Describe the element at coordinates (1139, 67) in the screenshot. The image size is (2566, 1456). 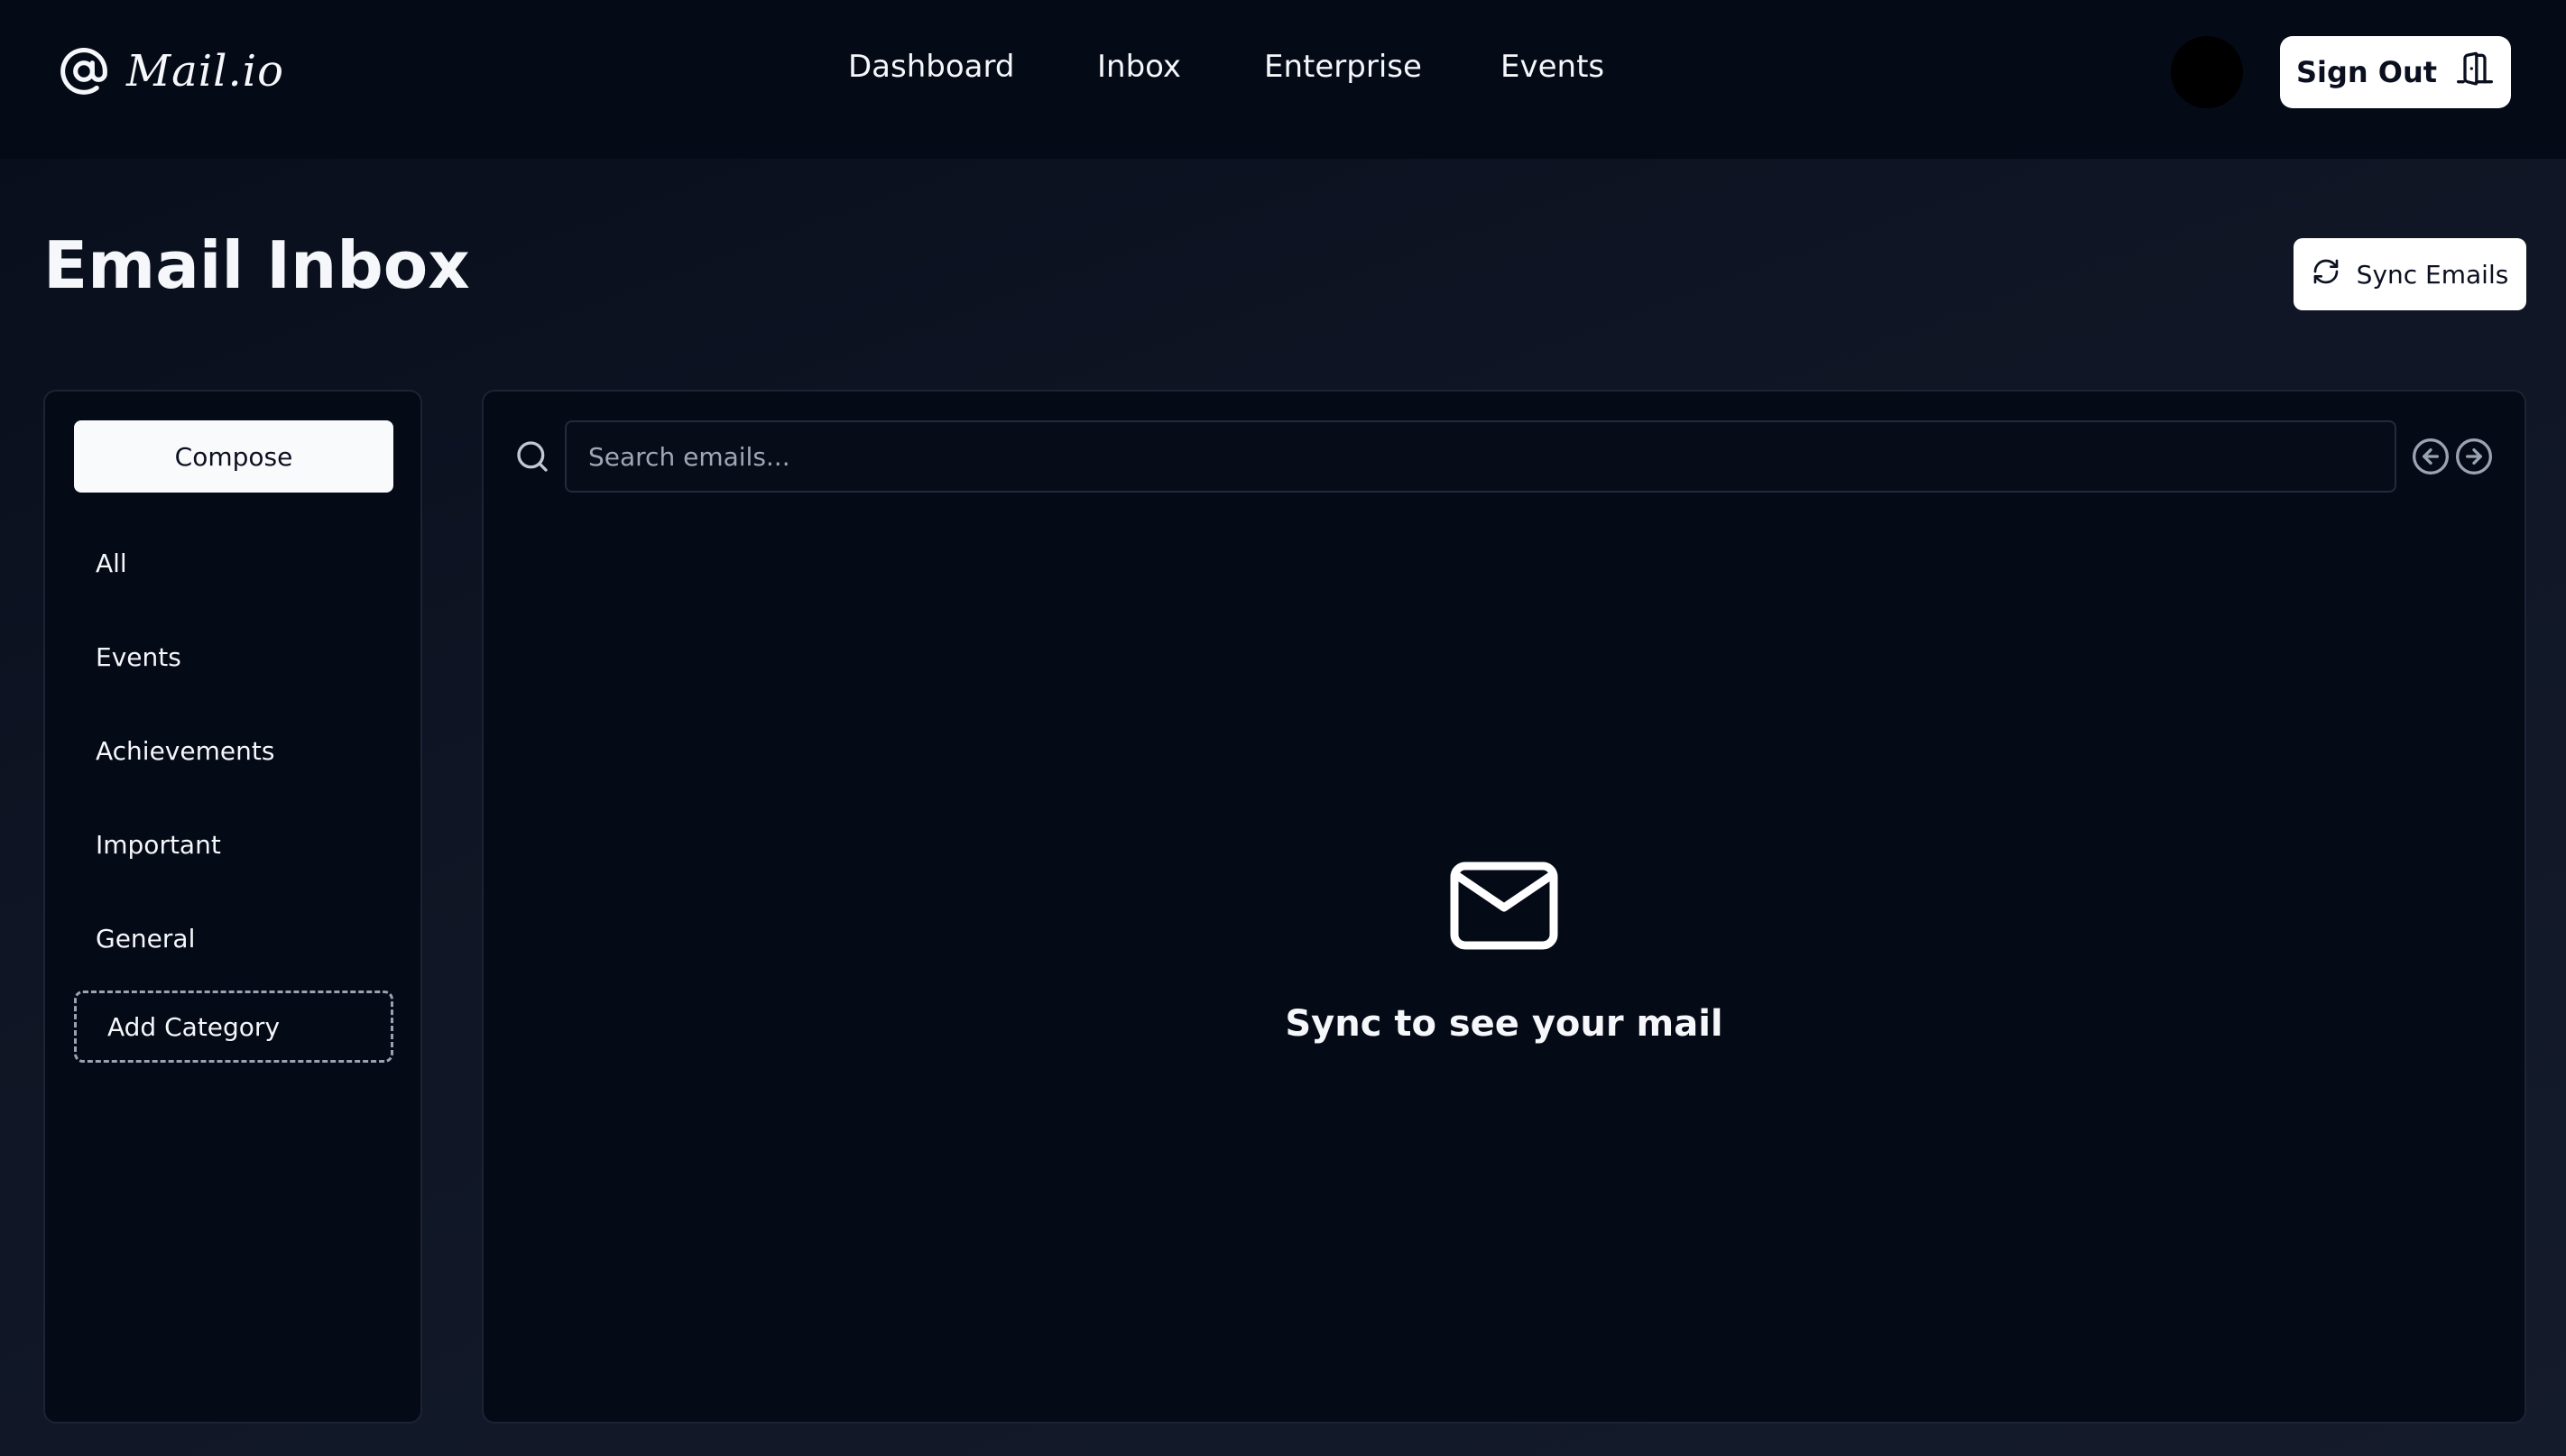
I see `nav-link-inbox: Inbox` at that location.